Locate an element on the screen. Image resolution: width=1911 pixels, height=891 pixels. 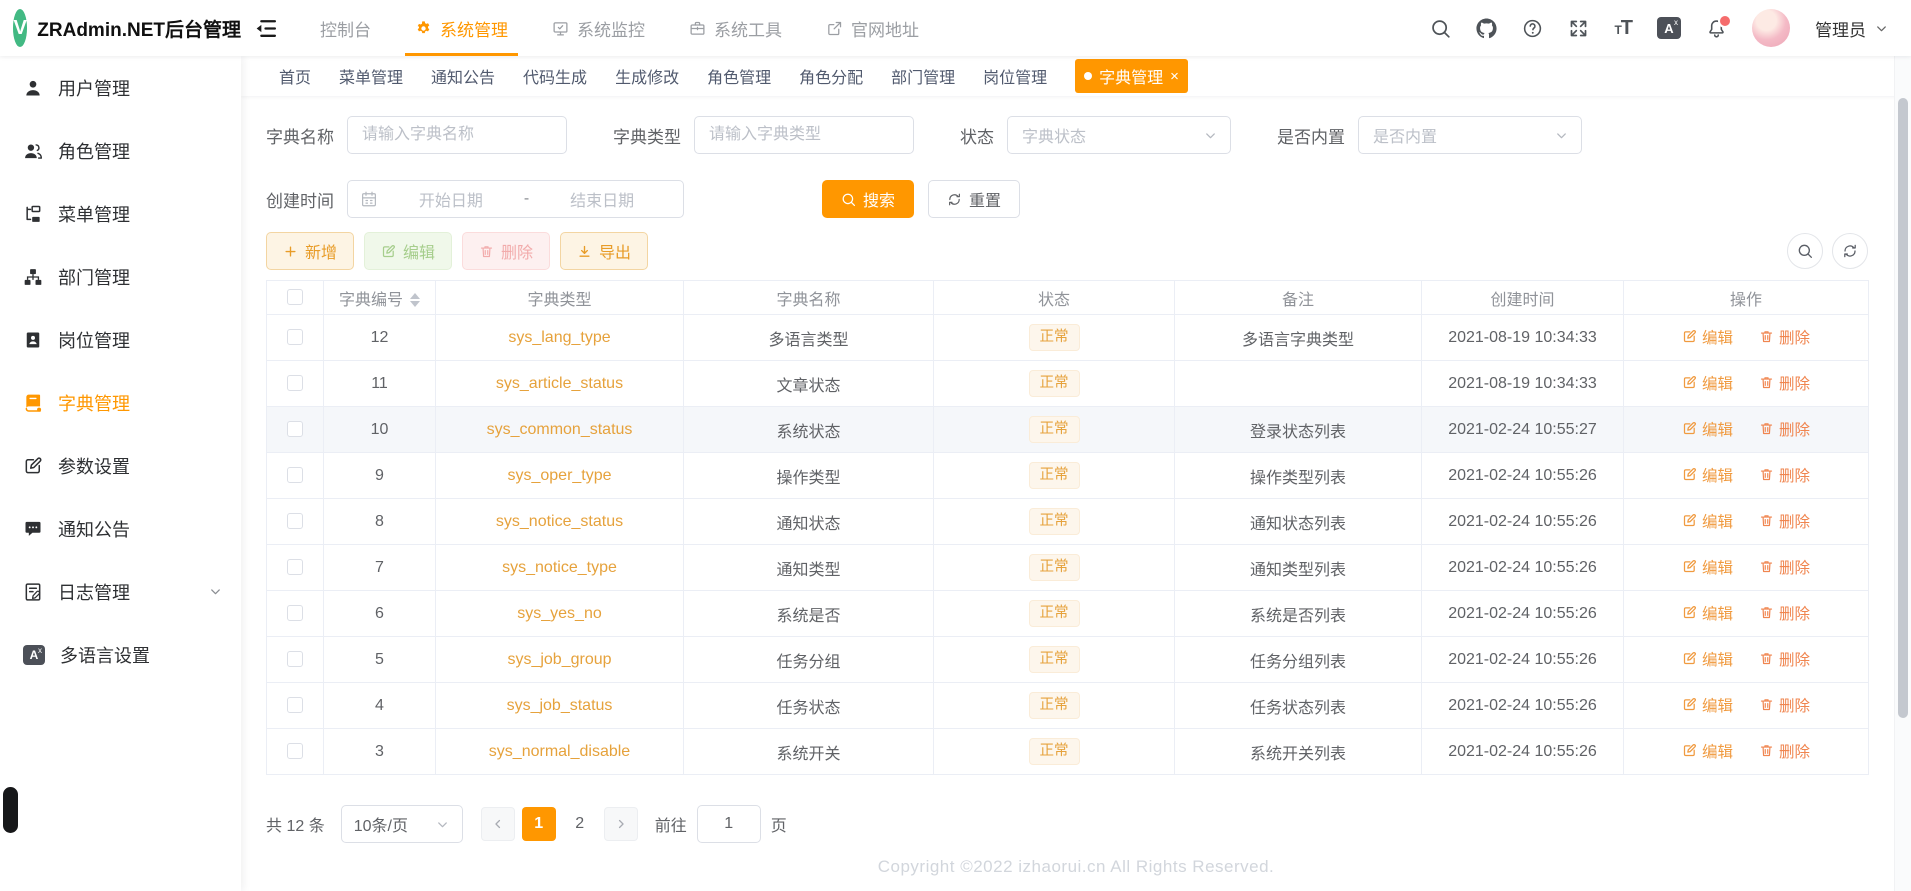
sidebar-item: 部门管理 is located at coordinates (120, 276).